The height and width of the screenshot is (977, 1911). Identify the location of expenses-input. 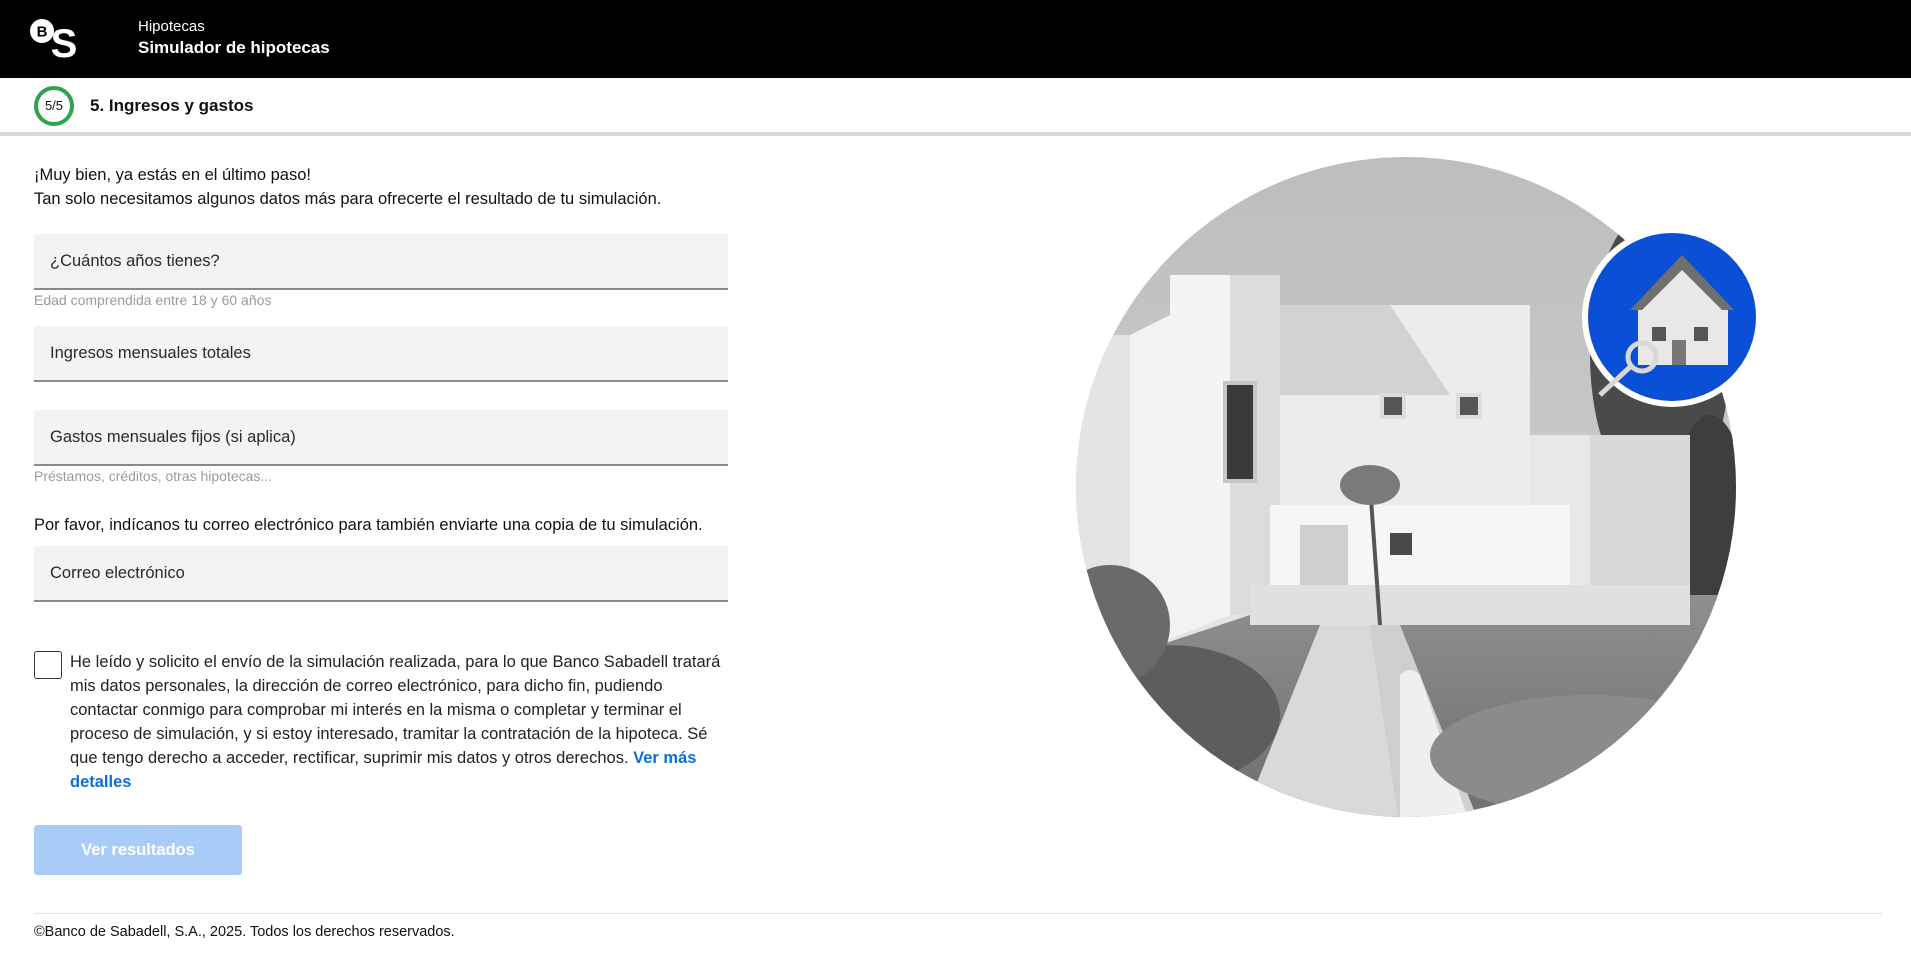
(381, 437).